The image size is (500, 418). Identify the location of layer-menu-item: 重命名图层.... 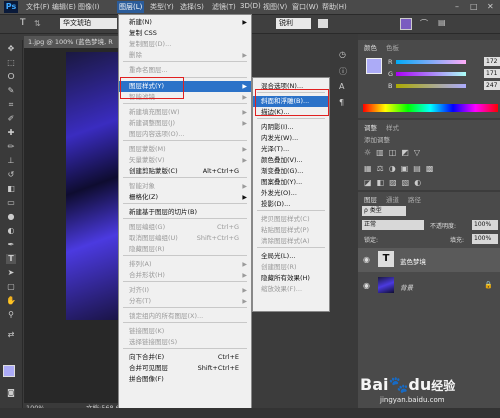
(185, 70).